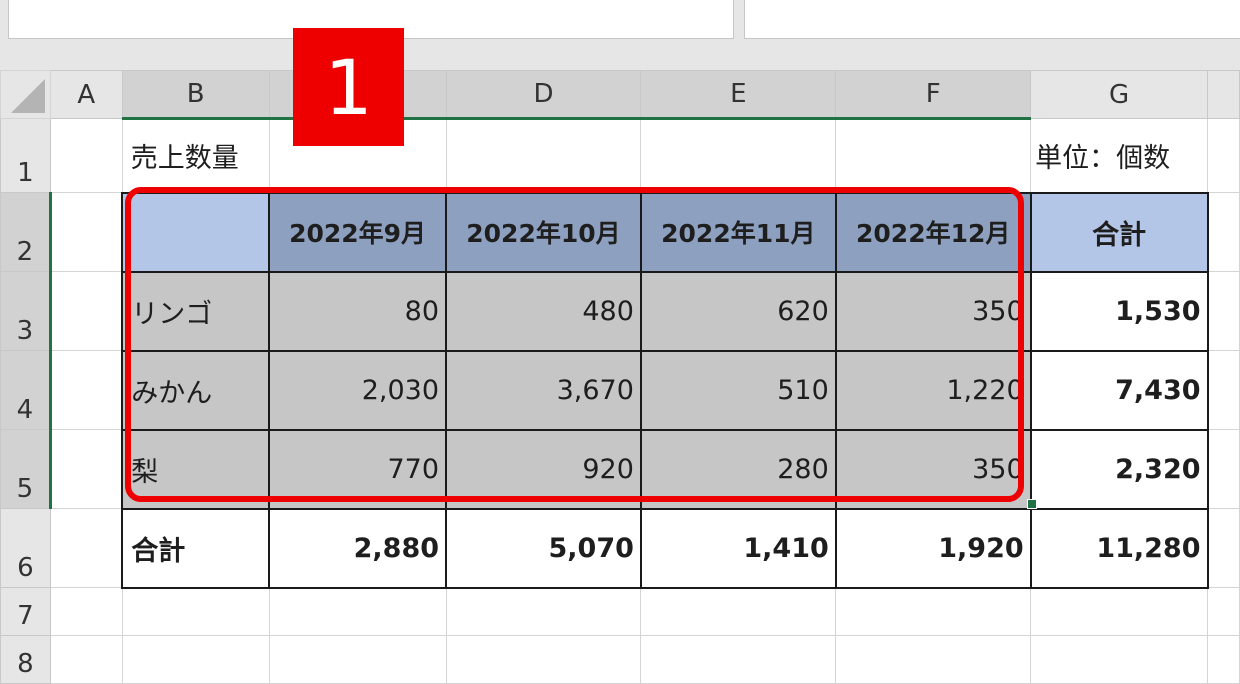 The width and height of the screenshot is (1240, 684). What do you see at coordinates (738, 659) in the screenshot?
I see `cell-e8` at bounding box center [738, 659].